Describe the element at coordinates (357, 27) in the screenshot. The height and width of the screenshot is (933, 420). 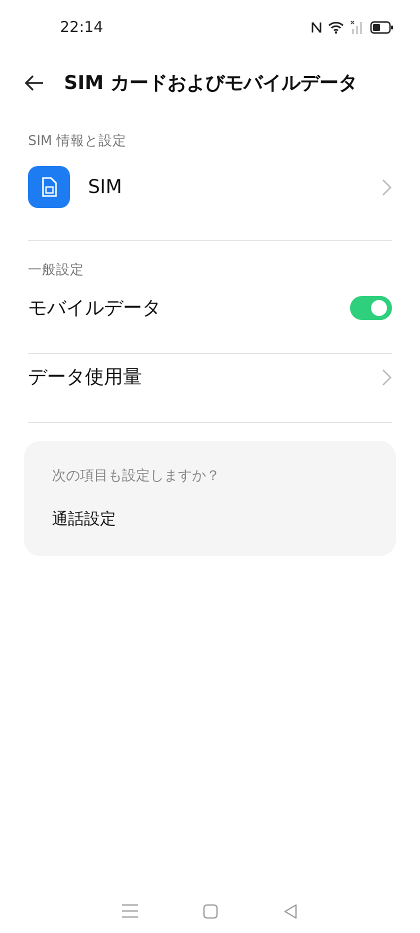
I see `signal-icon` at that location.